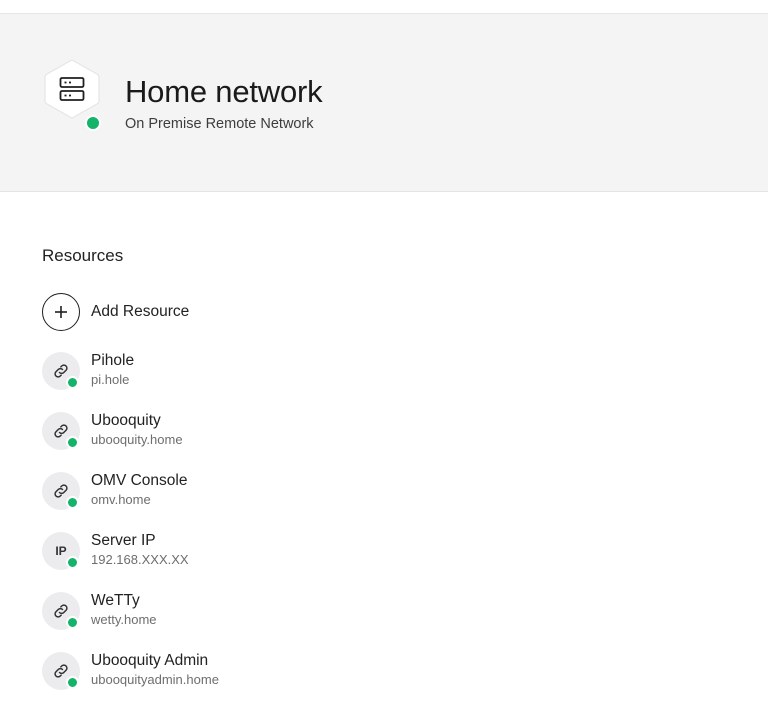  I want to click on network-status-dot, so click(93, 123).